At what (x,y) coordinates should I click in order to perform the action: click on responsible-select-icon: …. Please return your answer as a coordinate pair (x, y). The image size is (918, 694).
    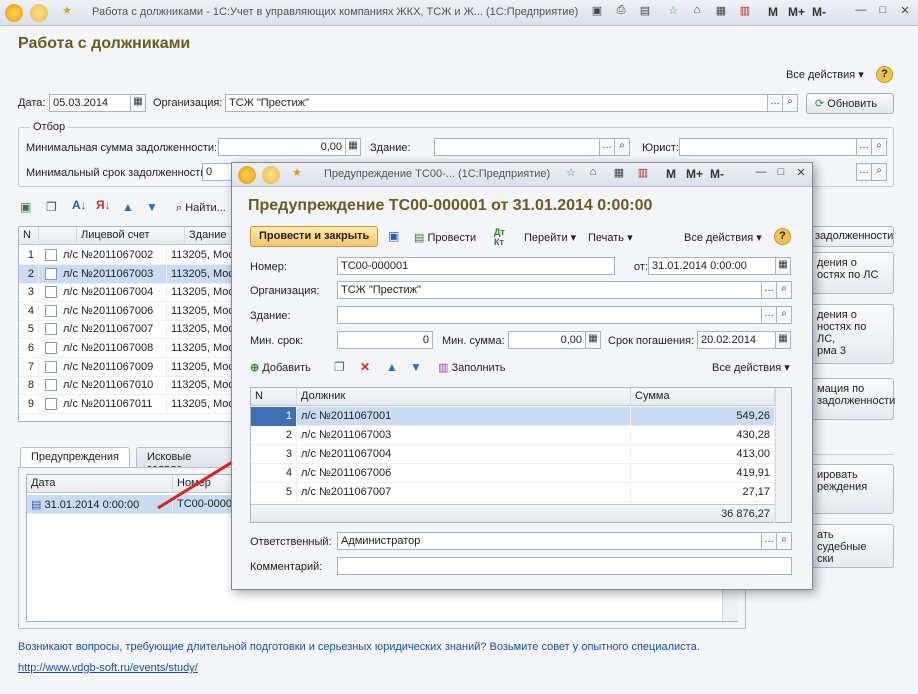
    Looking at the image, I should click on (769, 541).